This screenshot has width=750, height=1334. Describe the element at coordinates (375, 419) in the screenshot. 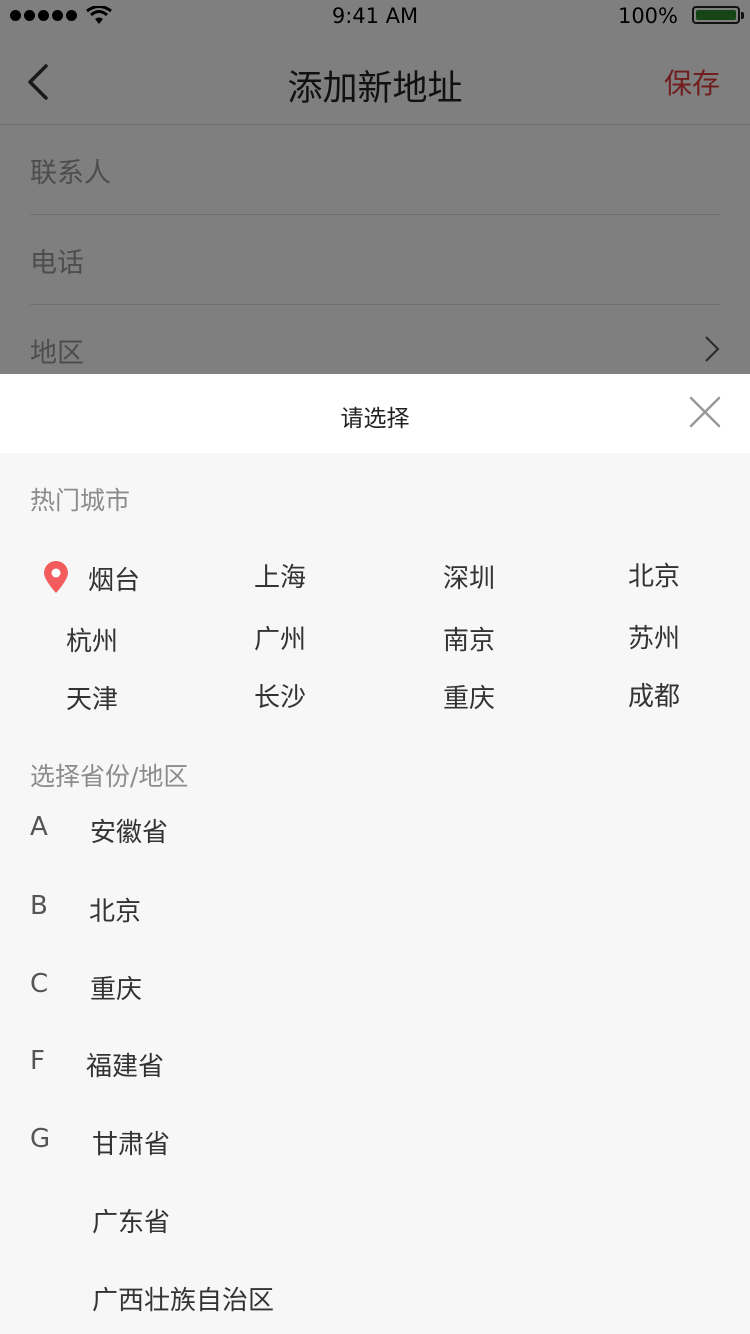

I see `picker-title: 请选择` at that location.